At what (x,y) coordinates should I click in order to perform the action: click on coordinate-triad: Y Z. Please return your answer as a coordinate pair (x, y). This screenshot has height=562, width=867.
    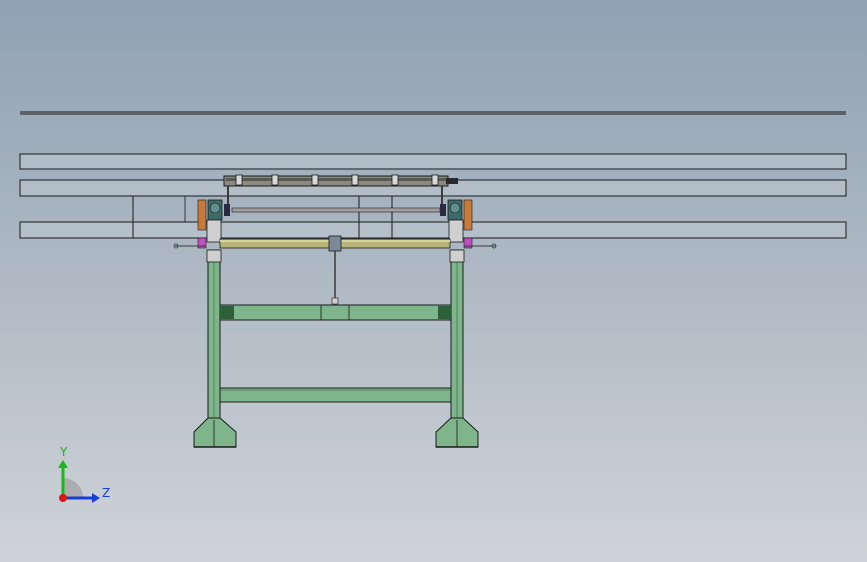
    Looking at the image, I should click on (84, 474).